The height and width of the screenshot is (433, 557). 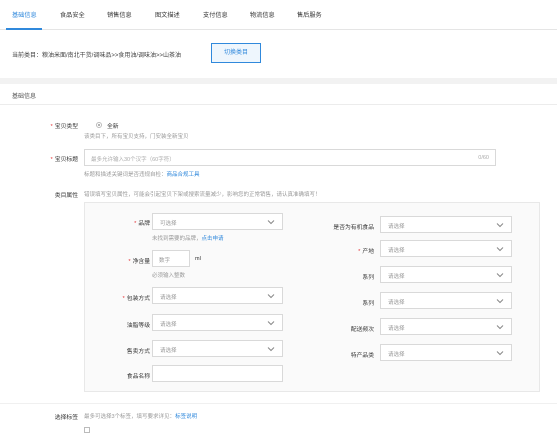 I want to click on current-category: 当前类目：粮油米面/南北干货/调味品>>食用油/调味油>>山茶油, so click(x=97, y=56).